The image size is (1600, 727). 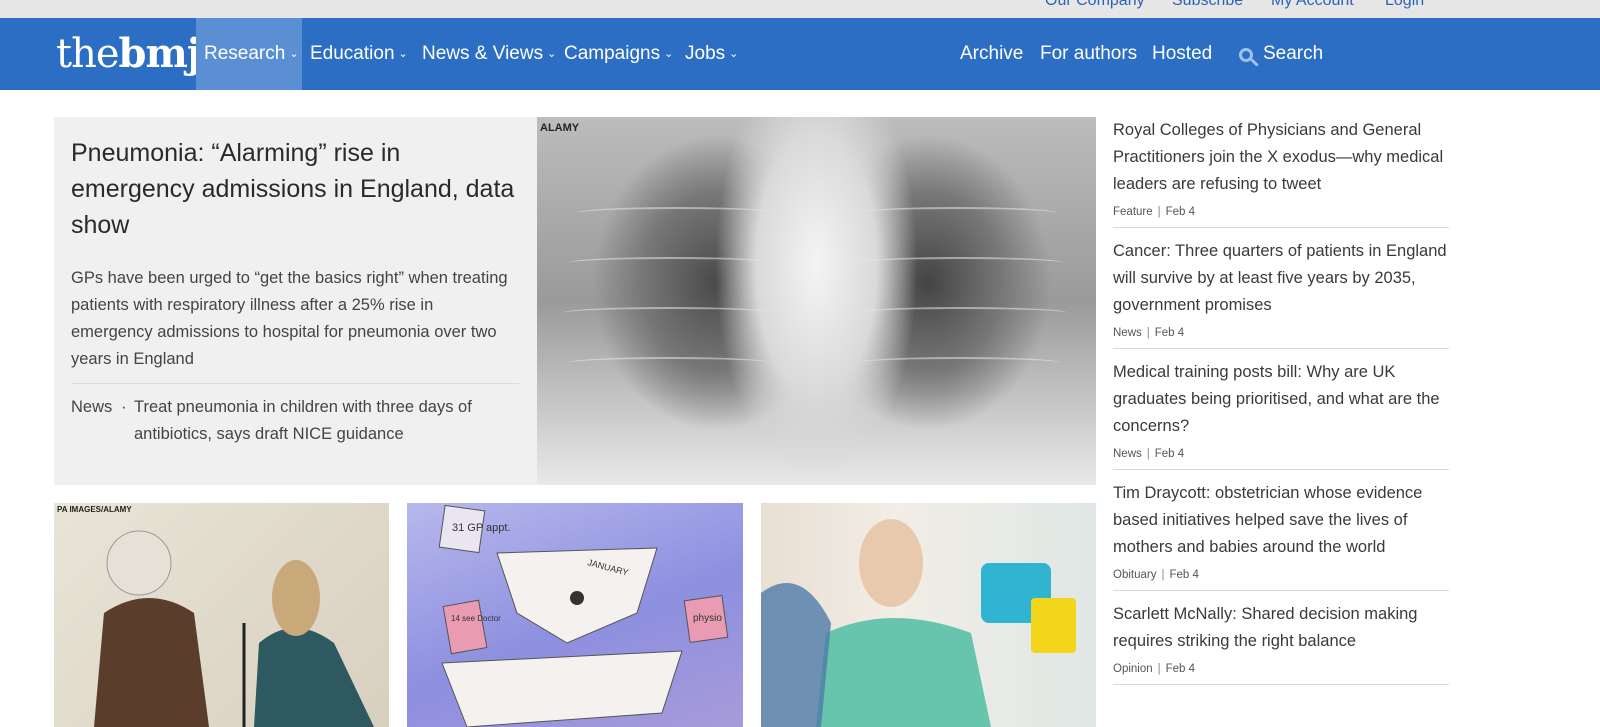 I want to click on nav-archive: Archive, so click(x=991, y=54).